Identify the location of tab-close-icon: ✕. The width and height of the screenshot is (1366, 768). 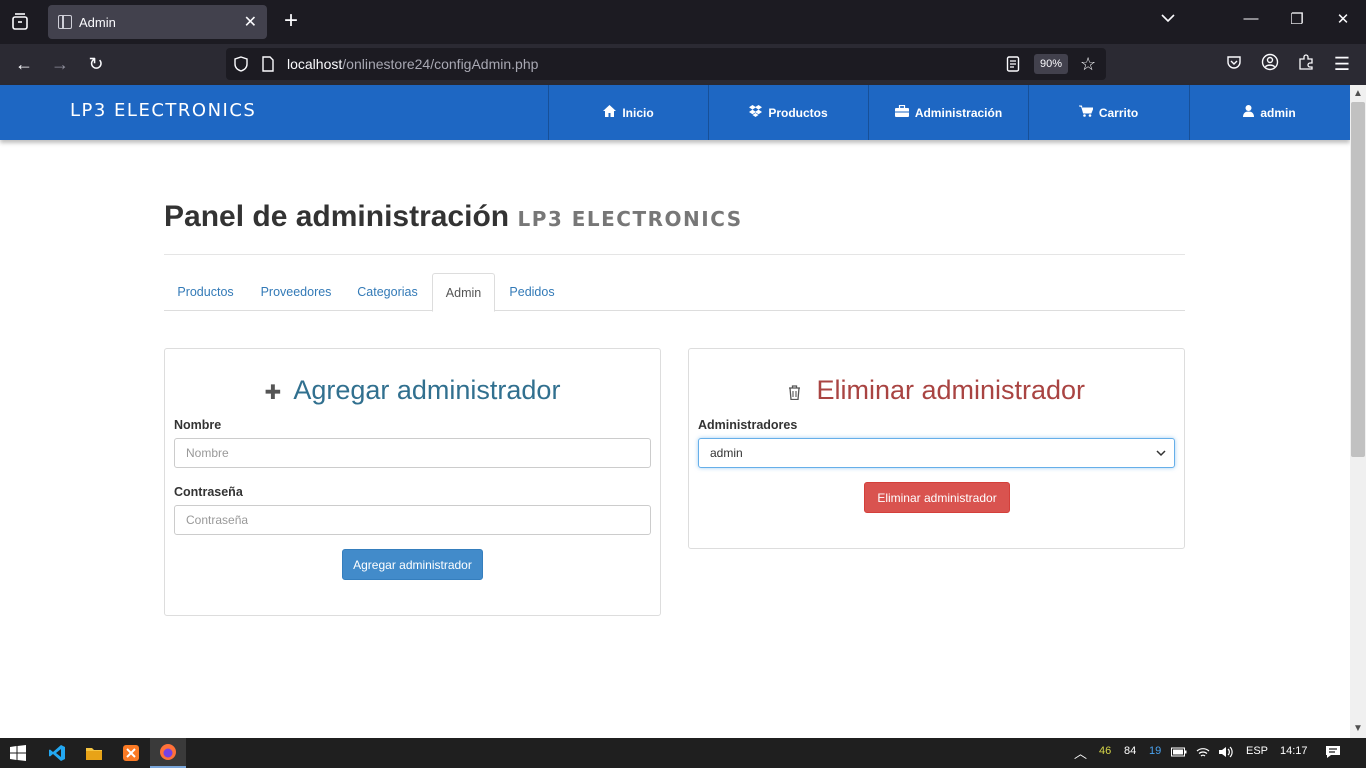
(250, 22).